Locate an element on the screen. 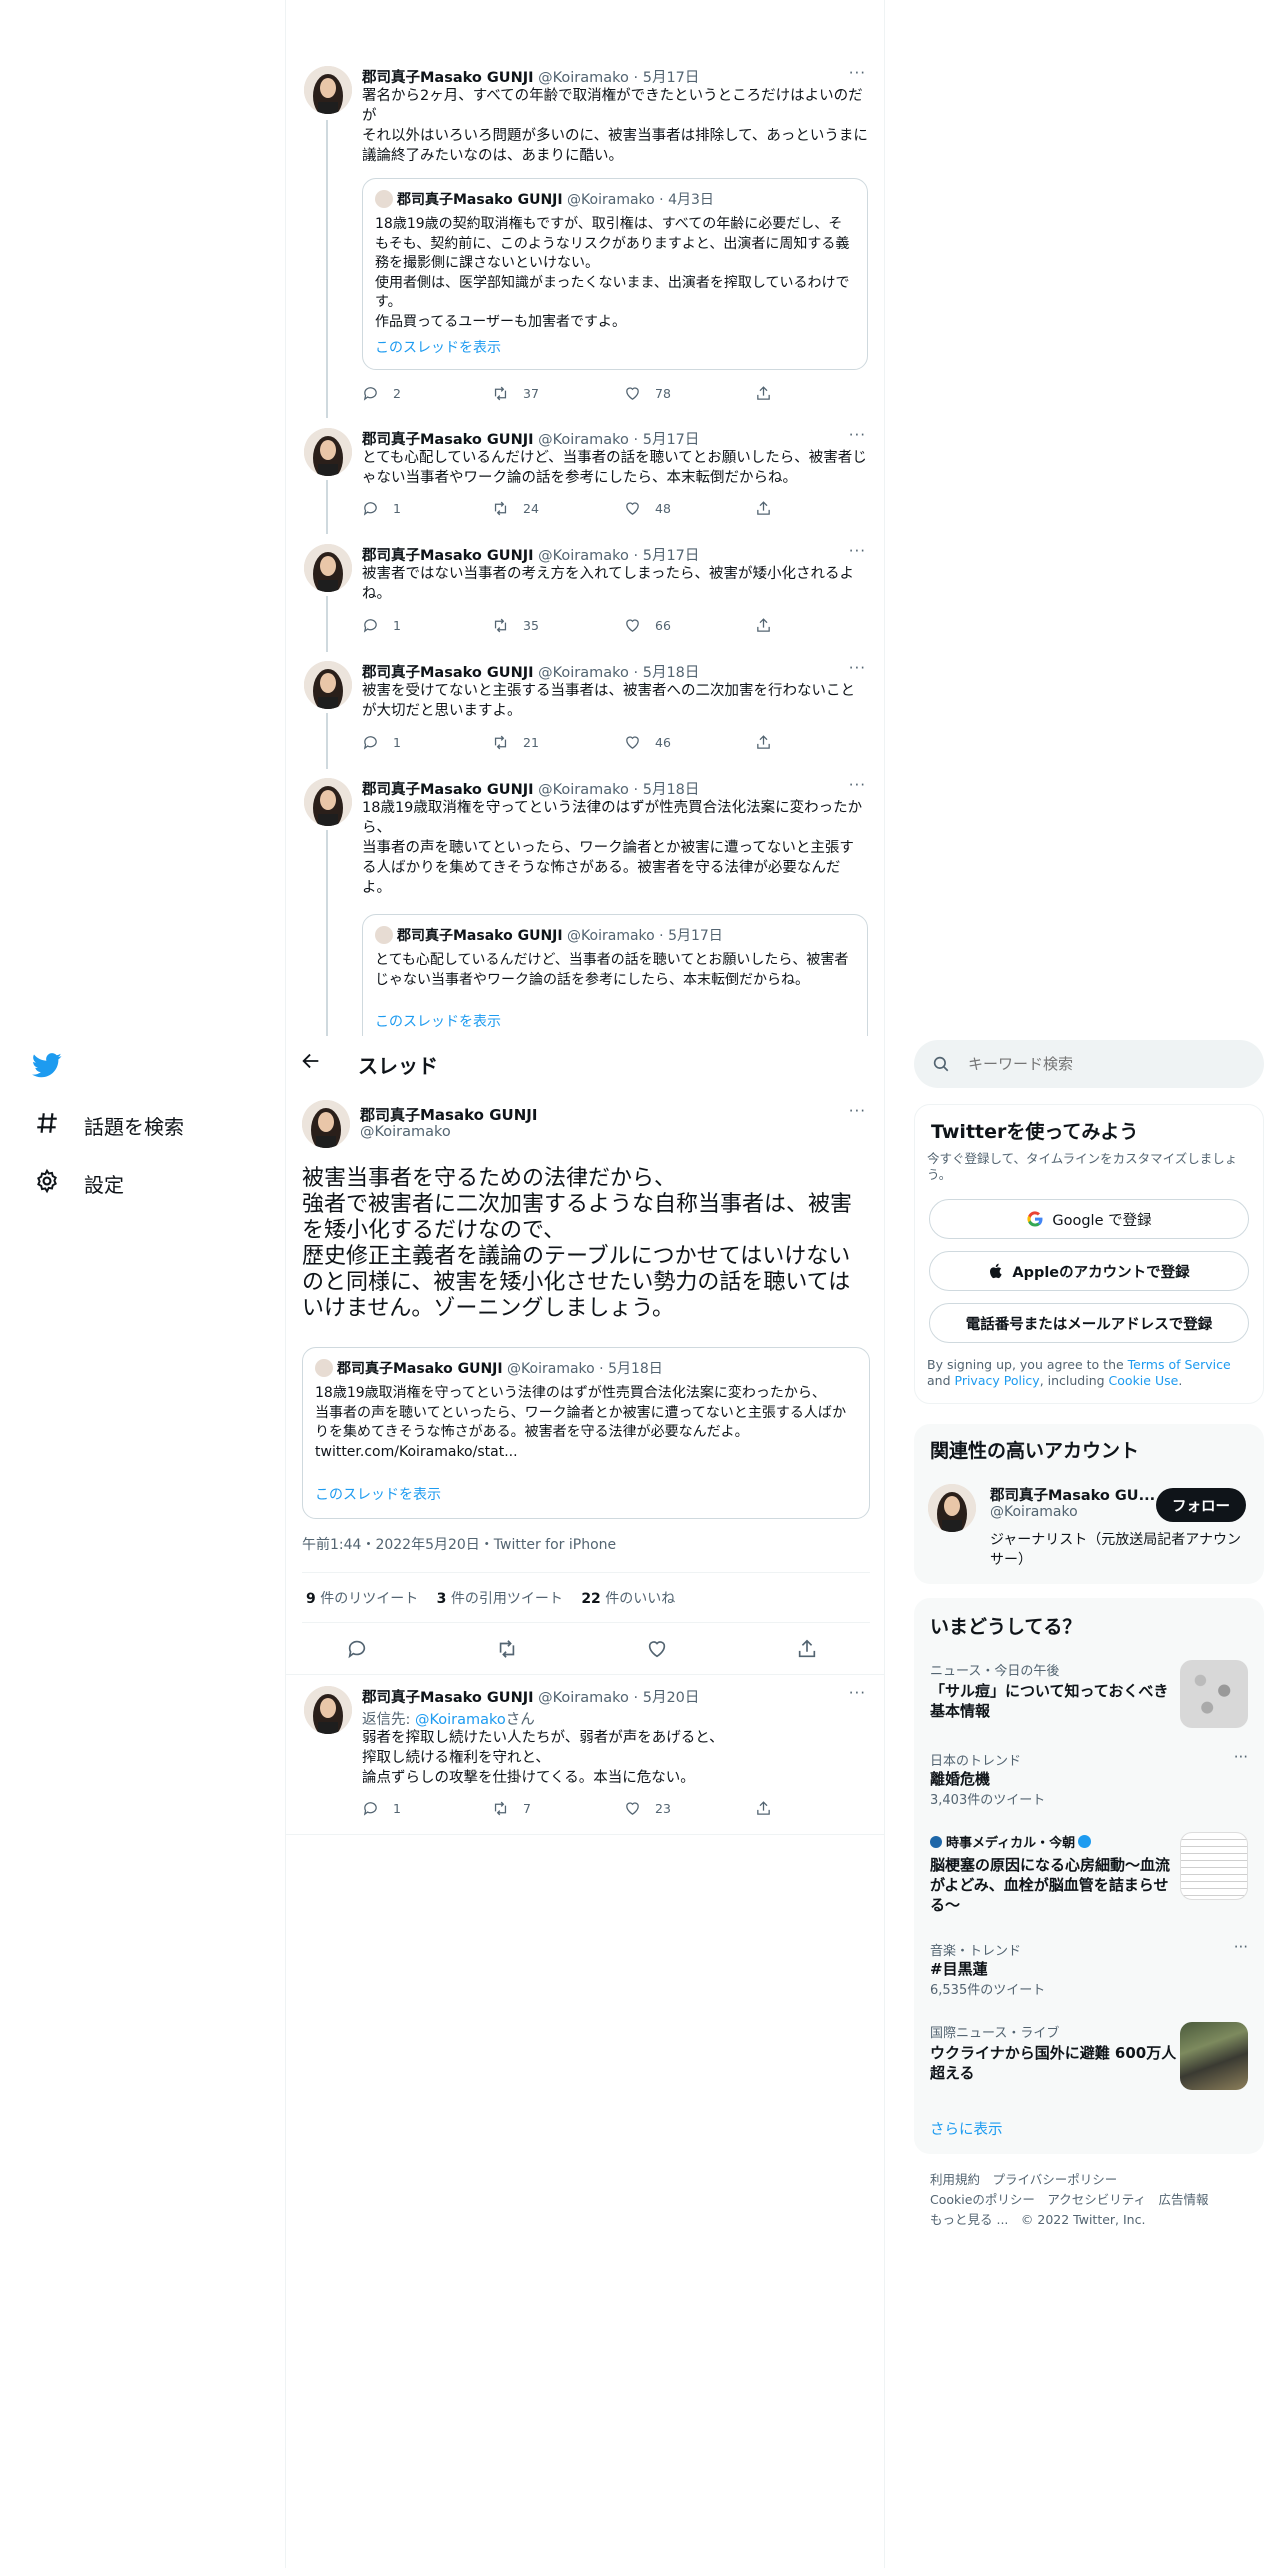 The width and height of the screenshot is (1284, 2568). tweet-timestamp: 午前1:44・2022年5月20日・Twitter for iPhone is located at coordinates (459, 1544).